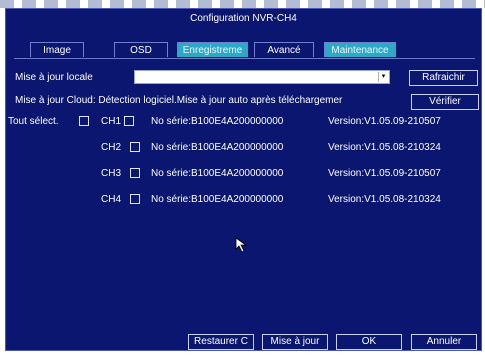  Describe the element at coordinates (383, 77) in the screenshot. I see `chevron-down-icon: ▾` at that location.